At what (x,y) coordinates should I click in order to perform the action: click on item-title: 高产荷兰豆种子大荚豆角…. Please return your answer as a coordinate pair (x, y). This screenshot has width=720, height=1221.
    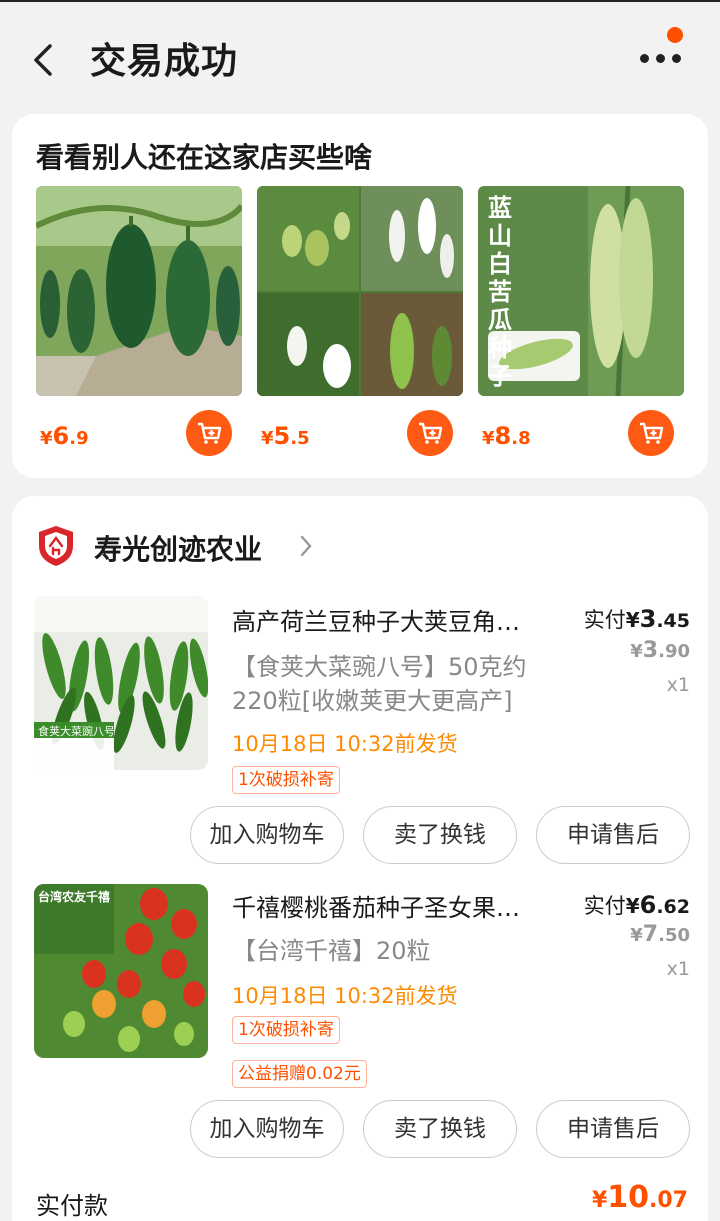
    Looking at the image, I should click on (397, 619).